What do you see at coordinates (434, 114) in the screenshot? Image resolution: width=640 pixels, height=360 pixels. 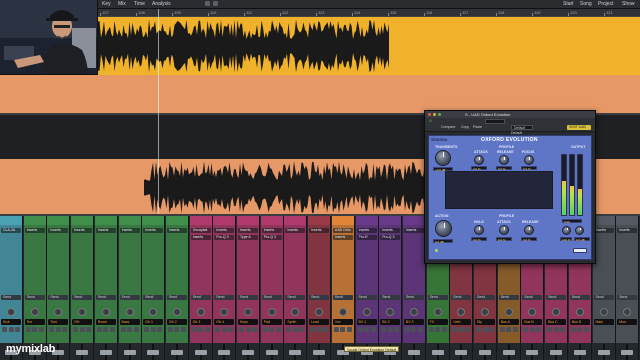 I see `minimize-icon` at bounding box center [434, 114].